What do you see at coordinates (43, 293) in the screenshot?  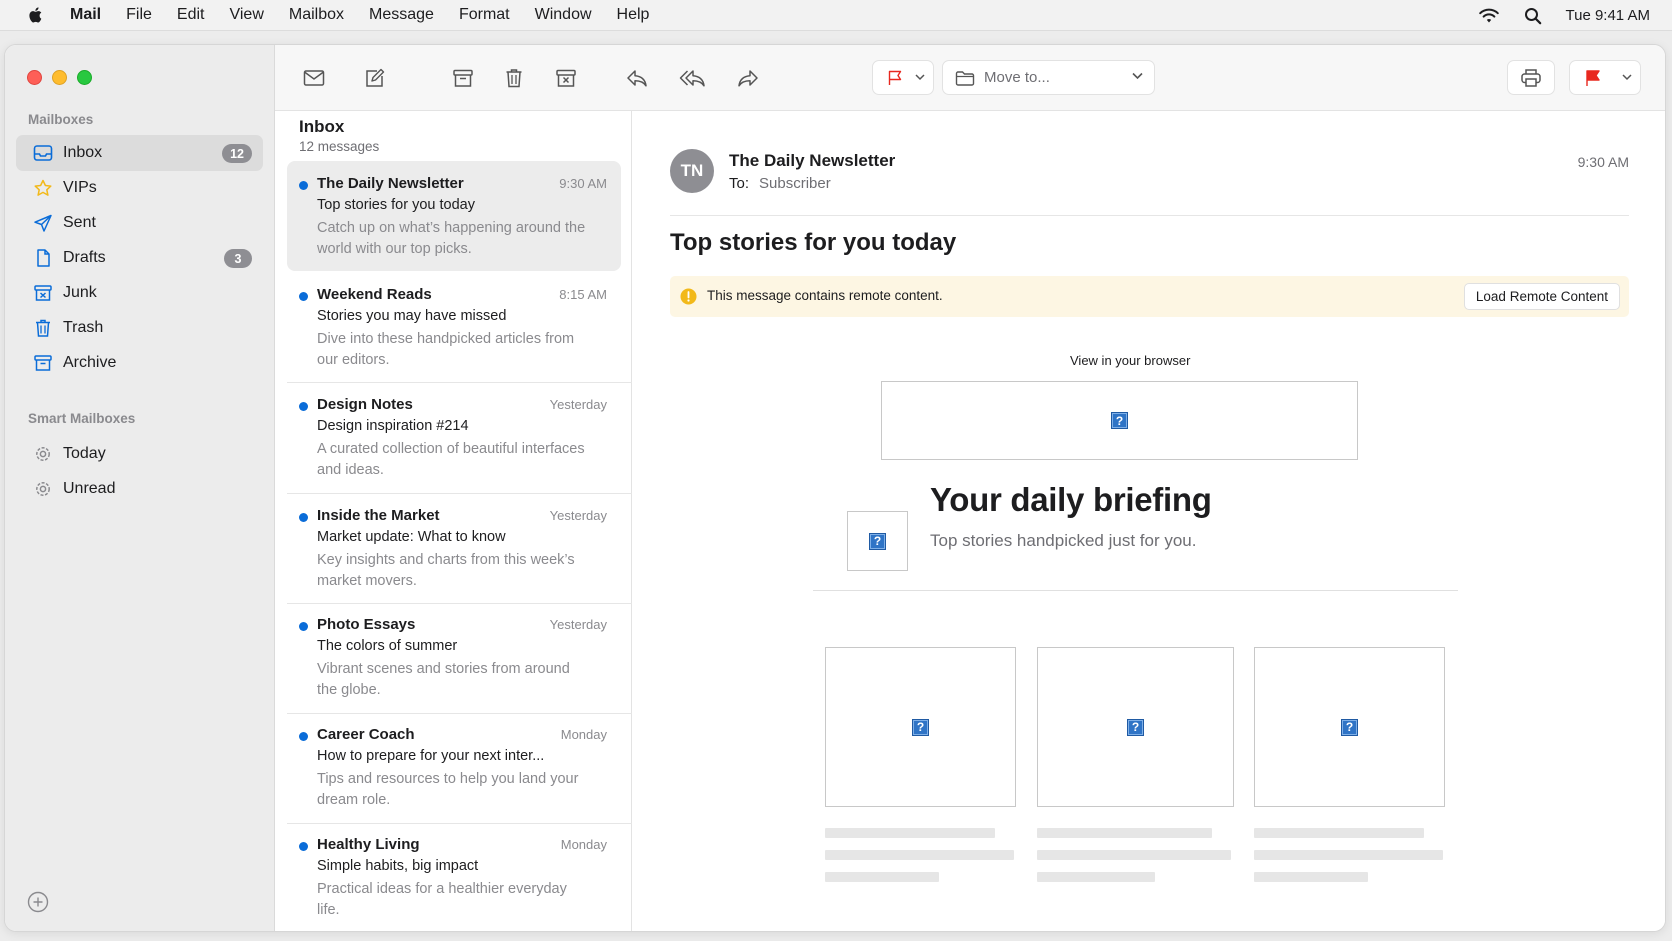 I see `junk-icon` at bounding box center [43, 293].